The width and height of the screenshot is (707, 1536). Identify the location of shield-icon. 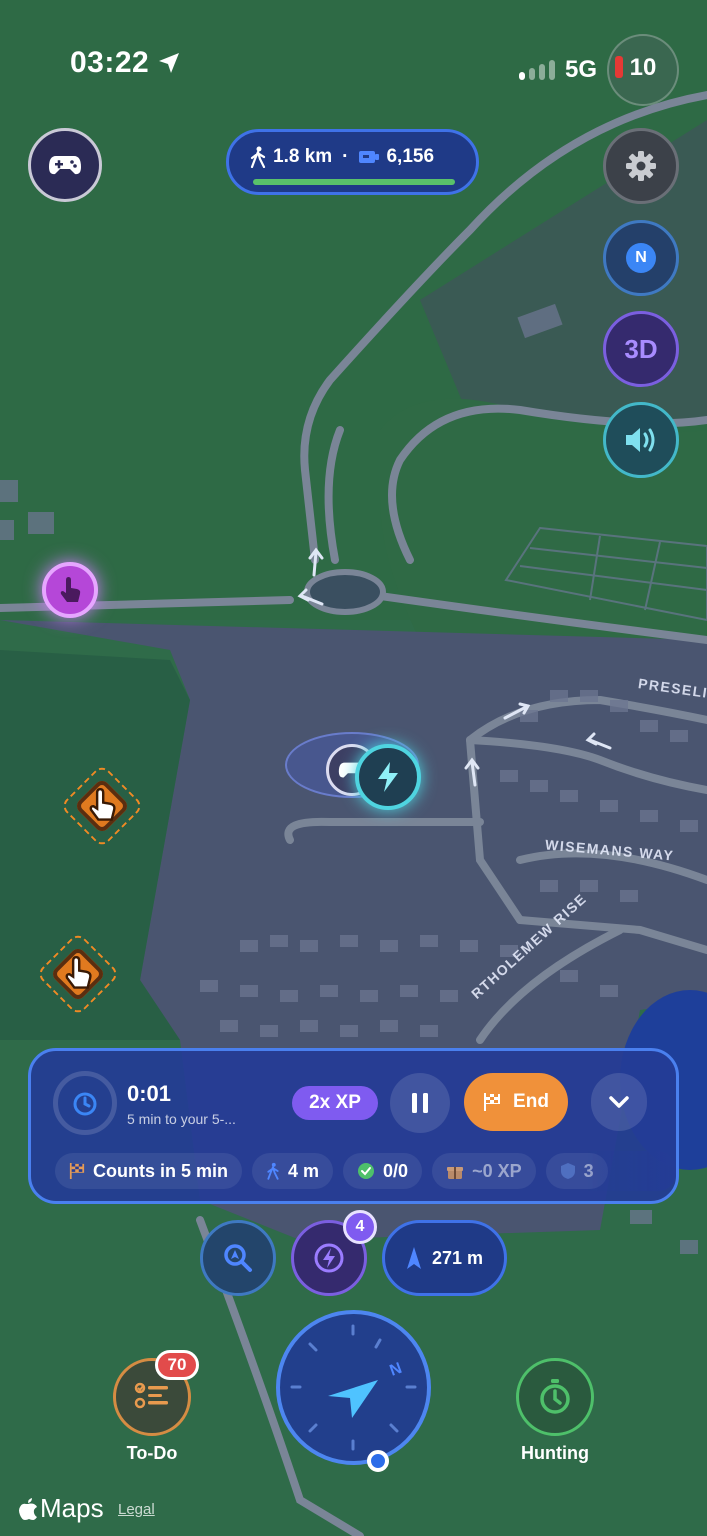
(567, 1171).